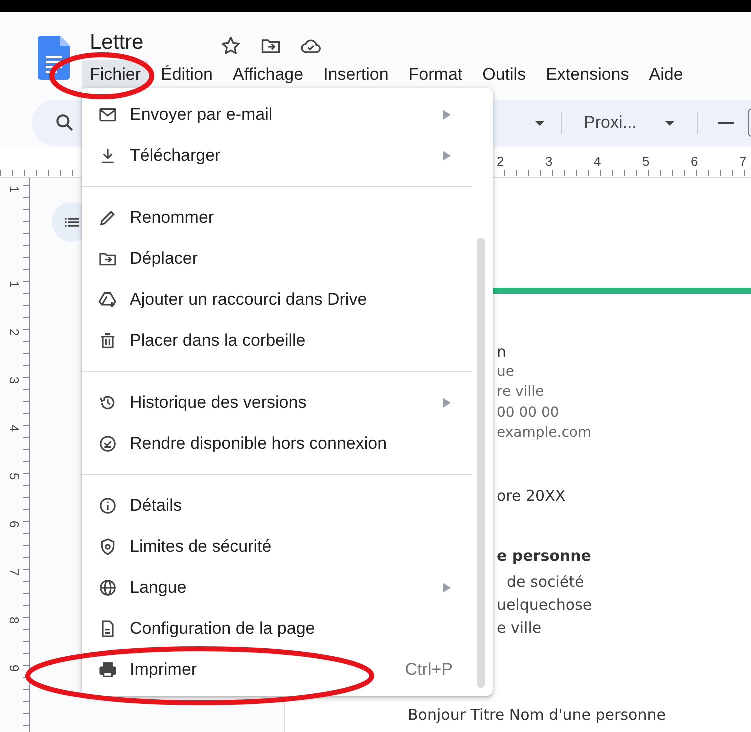  What do you see at coordinates (108, 444) in the screenshot?
I see `offline-icon` at bounding box center [108, 444].